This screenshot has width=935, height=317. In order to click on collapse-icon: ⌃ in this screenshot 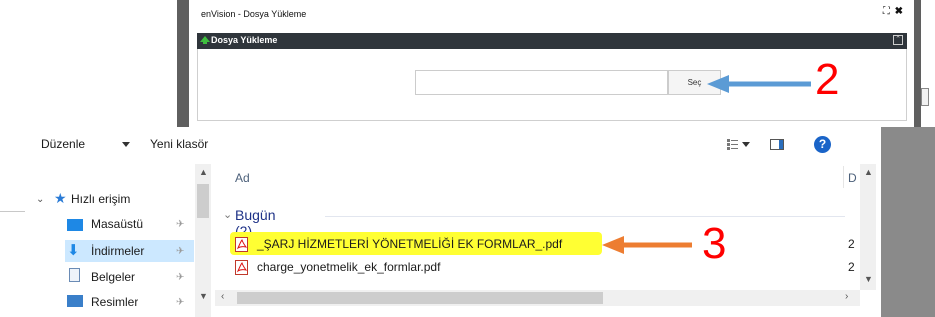, I will do `click(898, 40)`.